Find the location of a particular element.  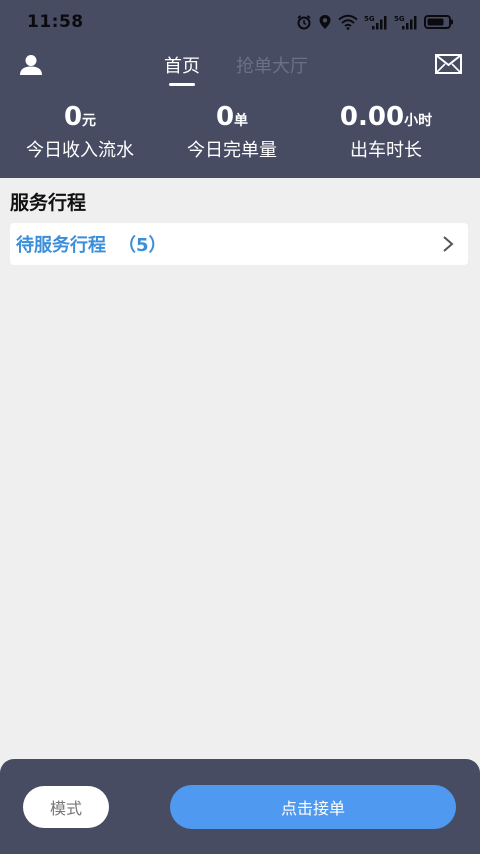

section-title: 服务行程 is located at coordinates (48, 203).